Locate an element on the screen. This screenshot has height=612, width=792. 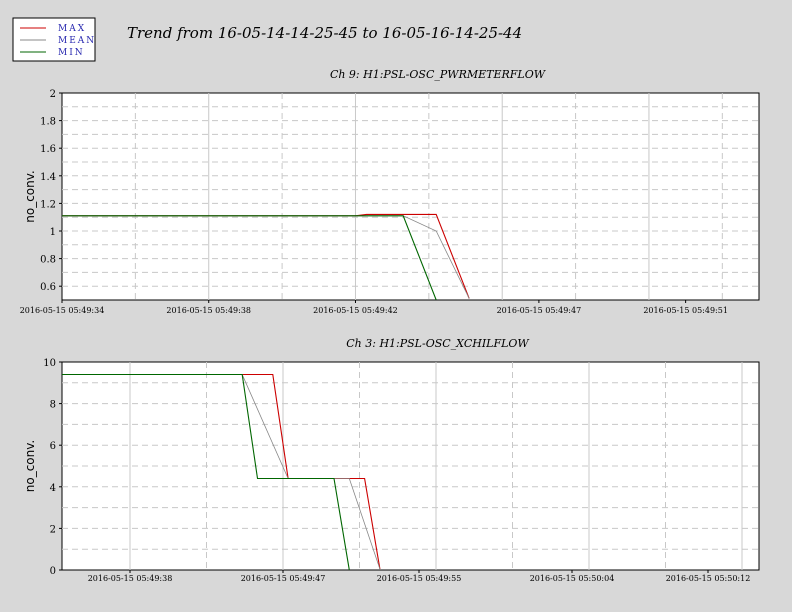
y-tick-label: 1 is located at coordinates (53, 232).